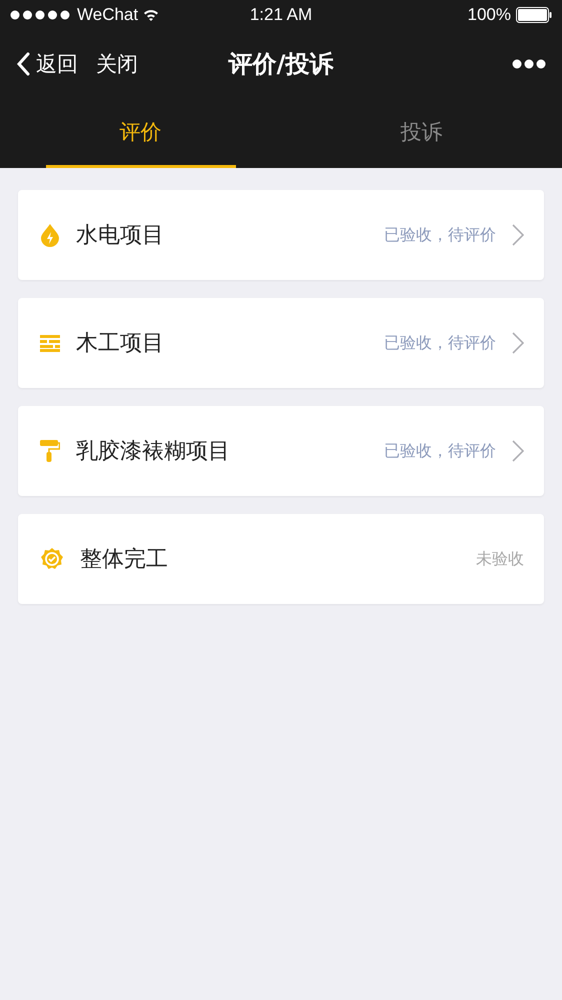 This screenshot has width=562, height=1000. I want to click on page-title: 评价/投诉, so click(281, 64).